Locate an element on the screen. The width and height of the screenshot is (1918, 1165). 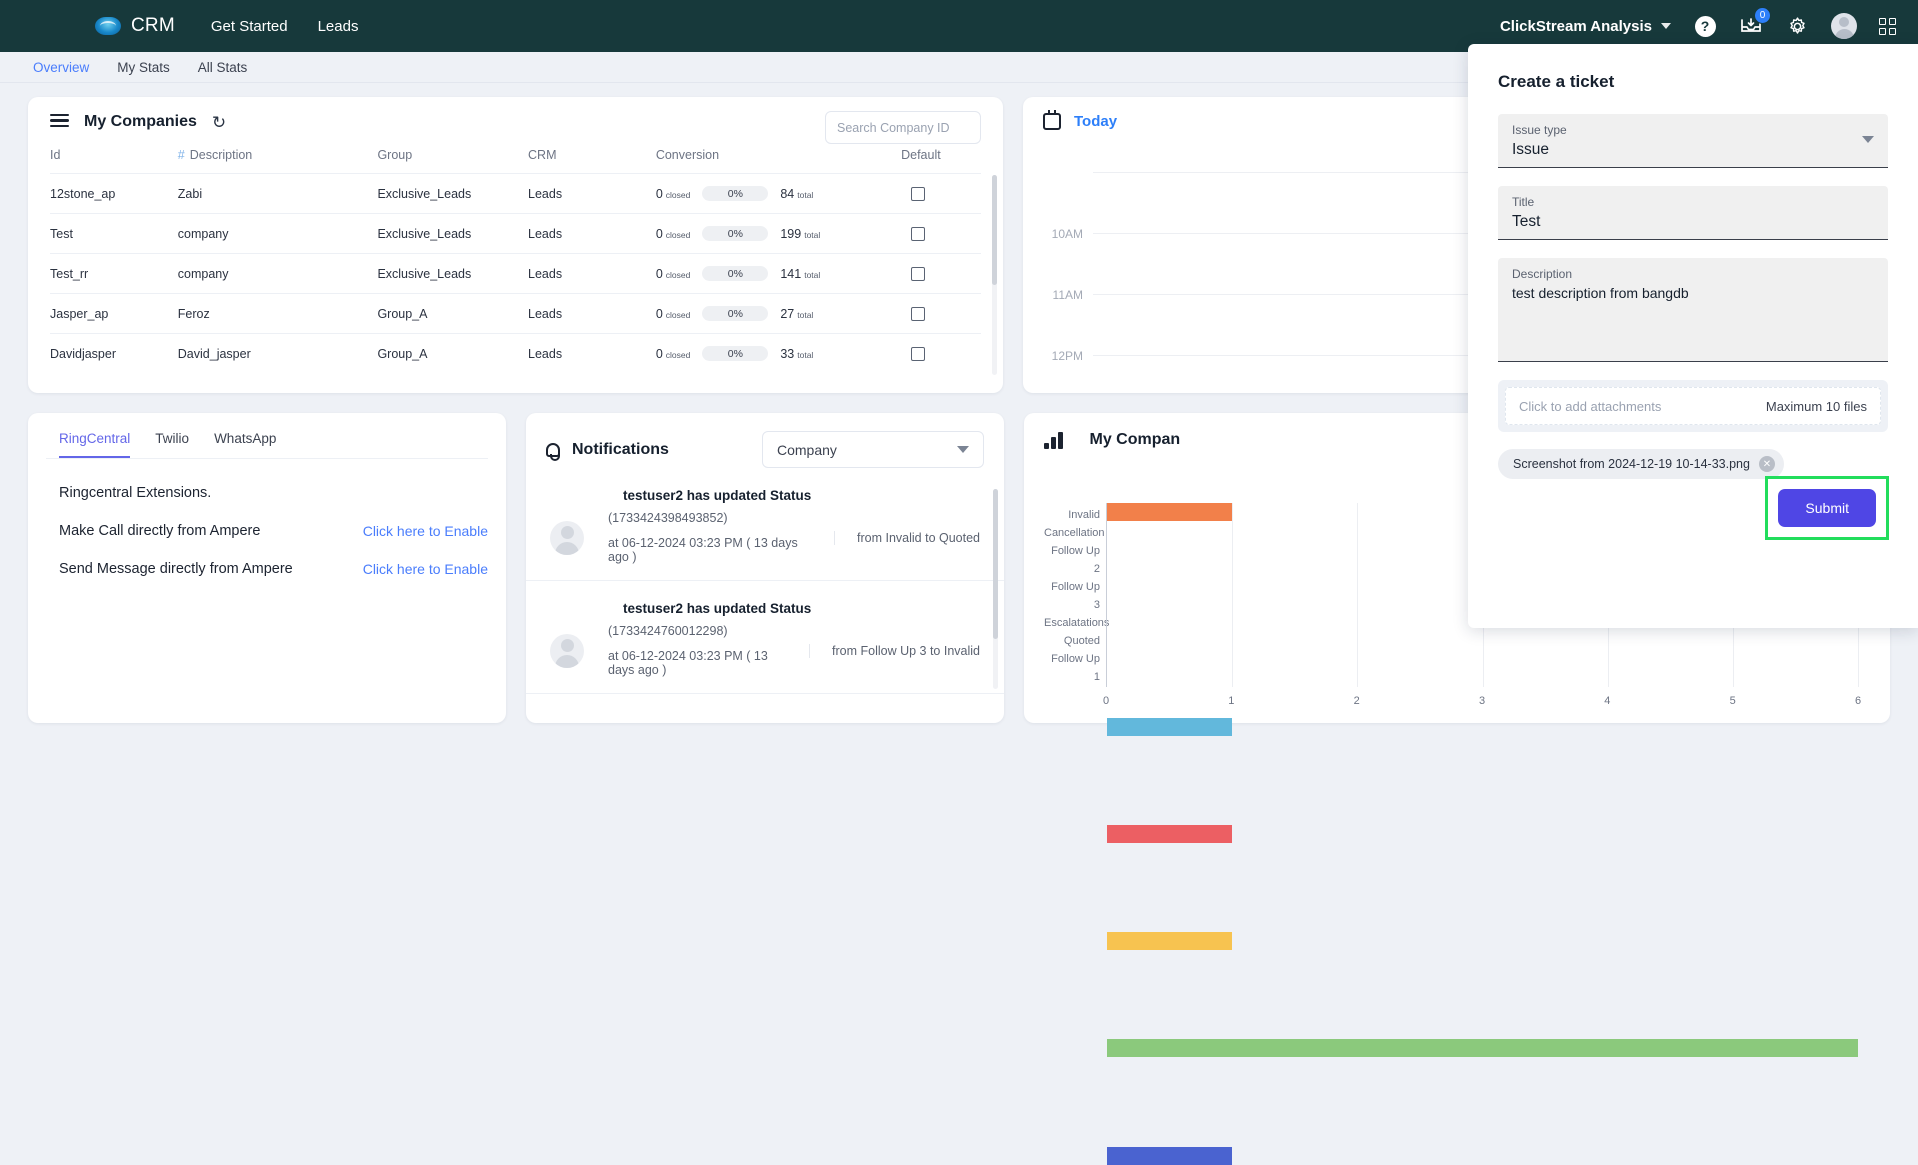
chart-x-tick: 1 is located at coordinates (1231, 701).